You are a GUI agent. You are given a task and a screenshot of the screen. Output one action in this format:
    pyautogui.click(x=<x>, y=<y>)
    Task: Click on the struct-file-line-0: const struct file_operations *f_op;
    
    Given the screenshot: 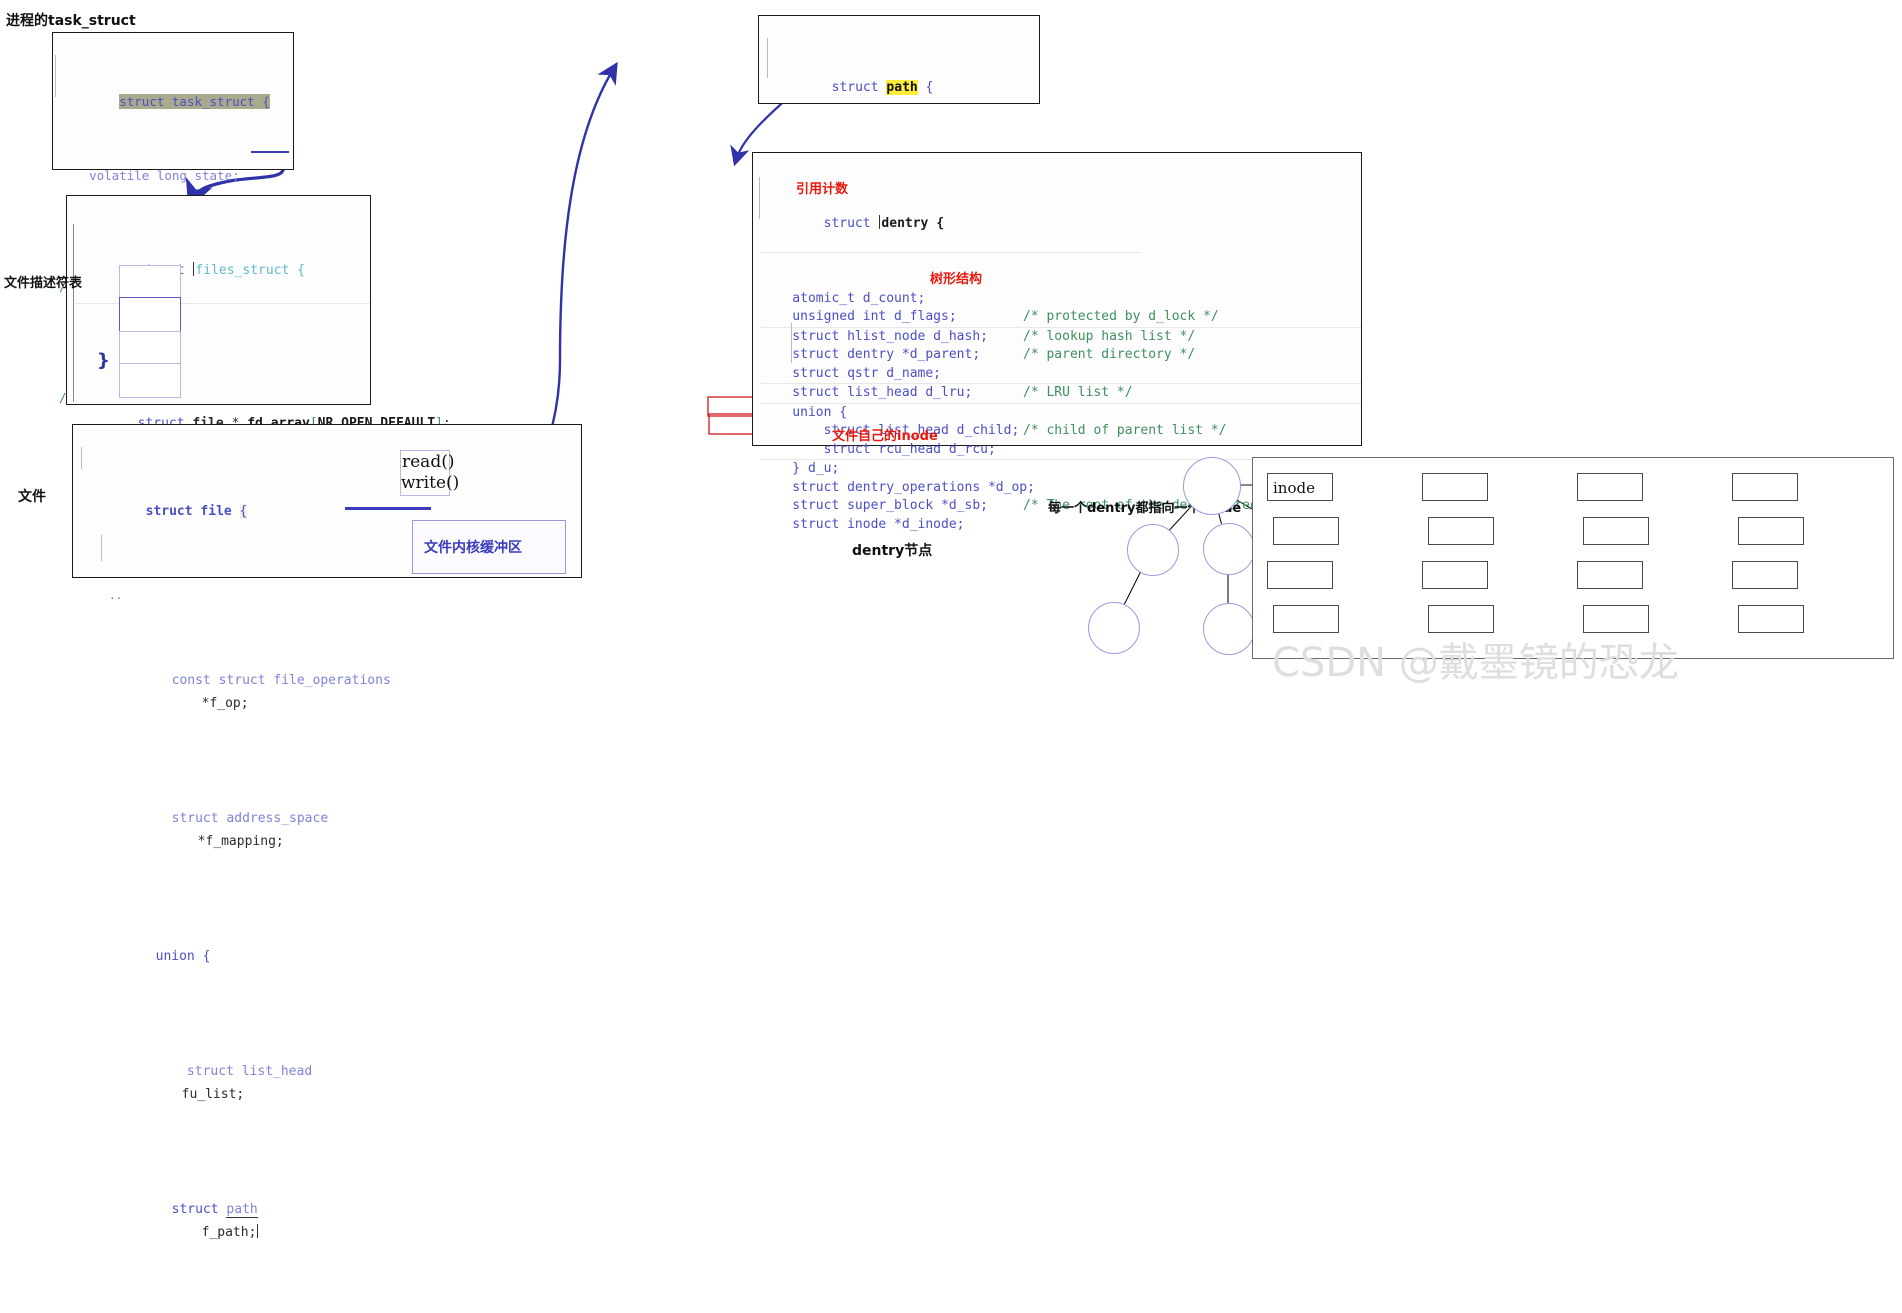 What is the action you would take?
    pyautogui.click(x=281, y=692)
    